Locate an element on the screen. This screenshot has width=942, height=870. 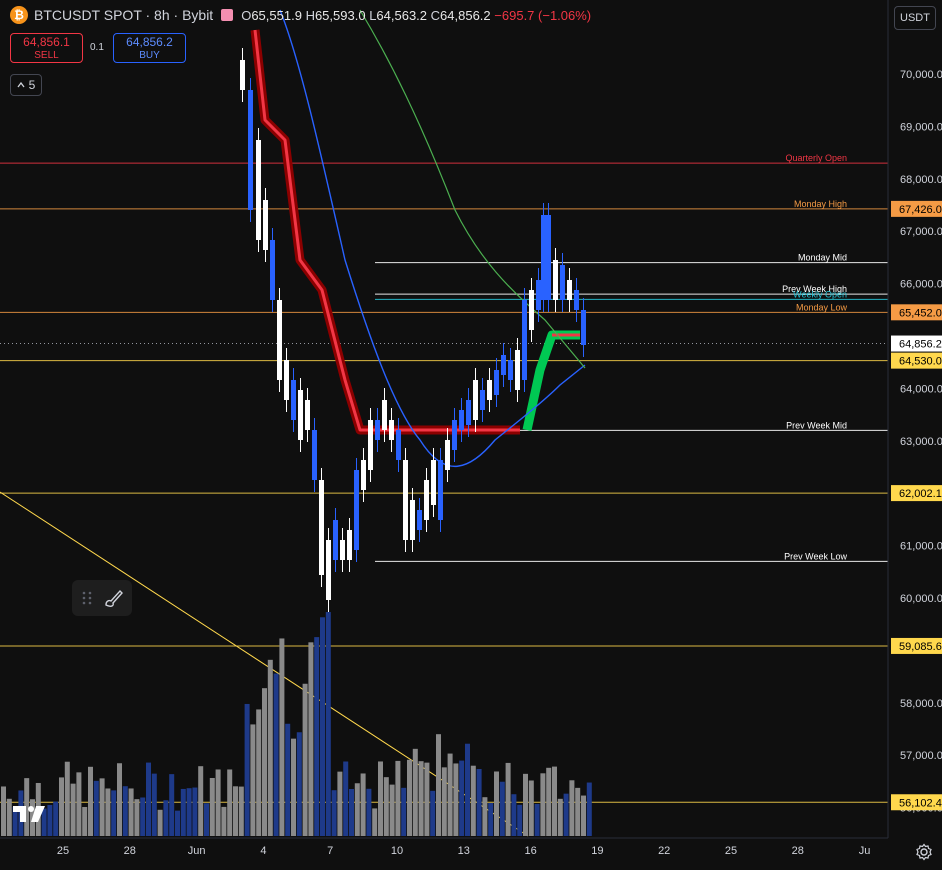
indicators-toggle: 5 is located at coordinates (26, 85).